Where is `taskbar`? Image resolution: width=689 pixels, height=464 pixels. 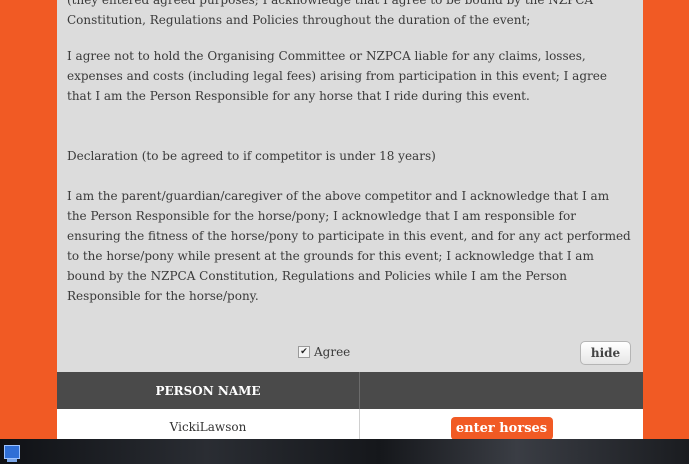 taskbar is located at coordinates (344, 451).